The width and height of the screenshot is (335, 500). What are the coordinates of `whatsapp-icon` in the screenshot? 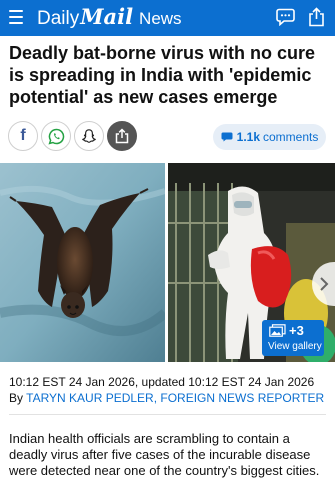 It's located at (55, 136).